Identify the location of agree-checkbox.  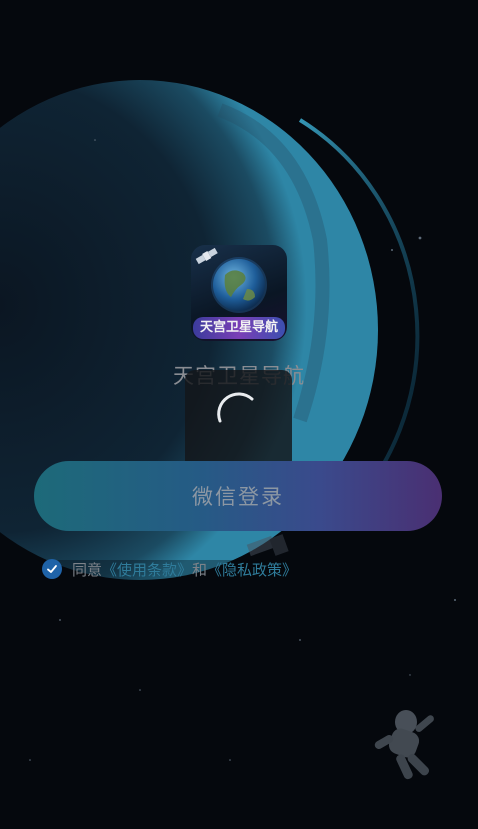
(52, 569).